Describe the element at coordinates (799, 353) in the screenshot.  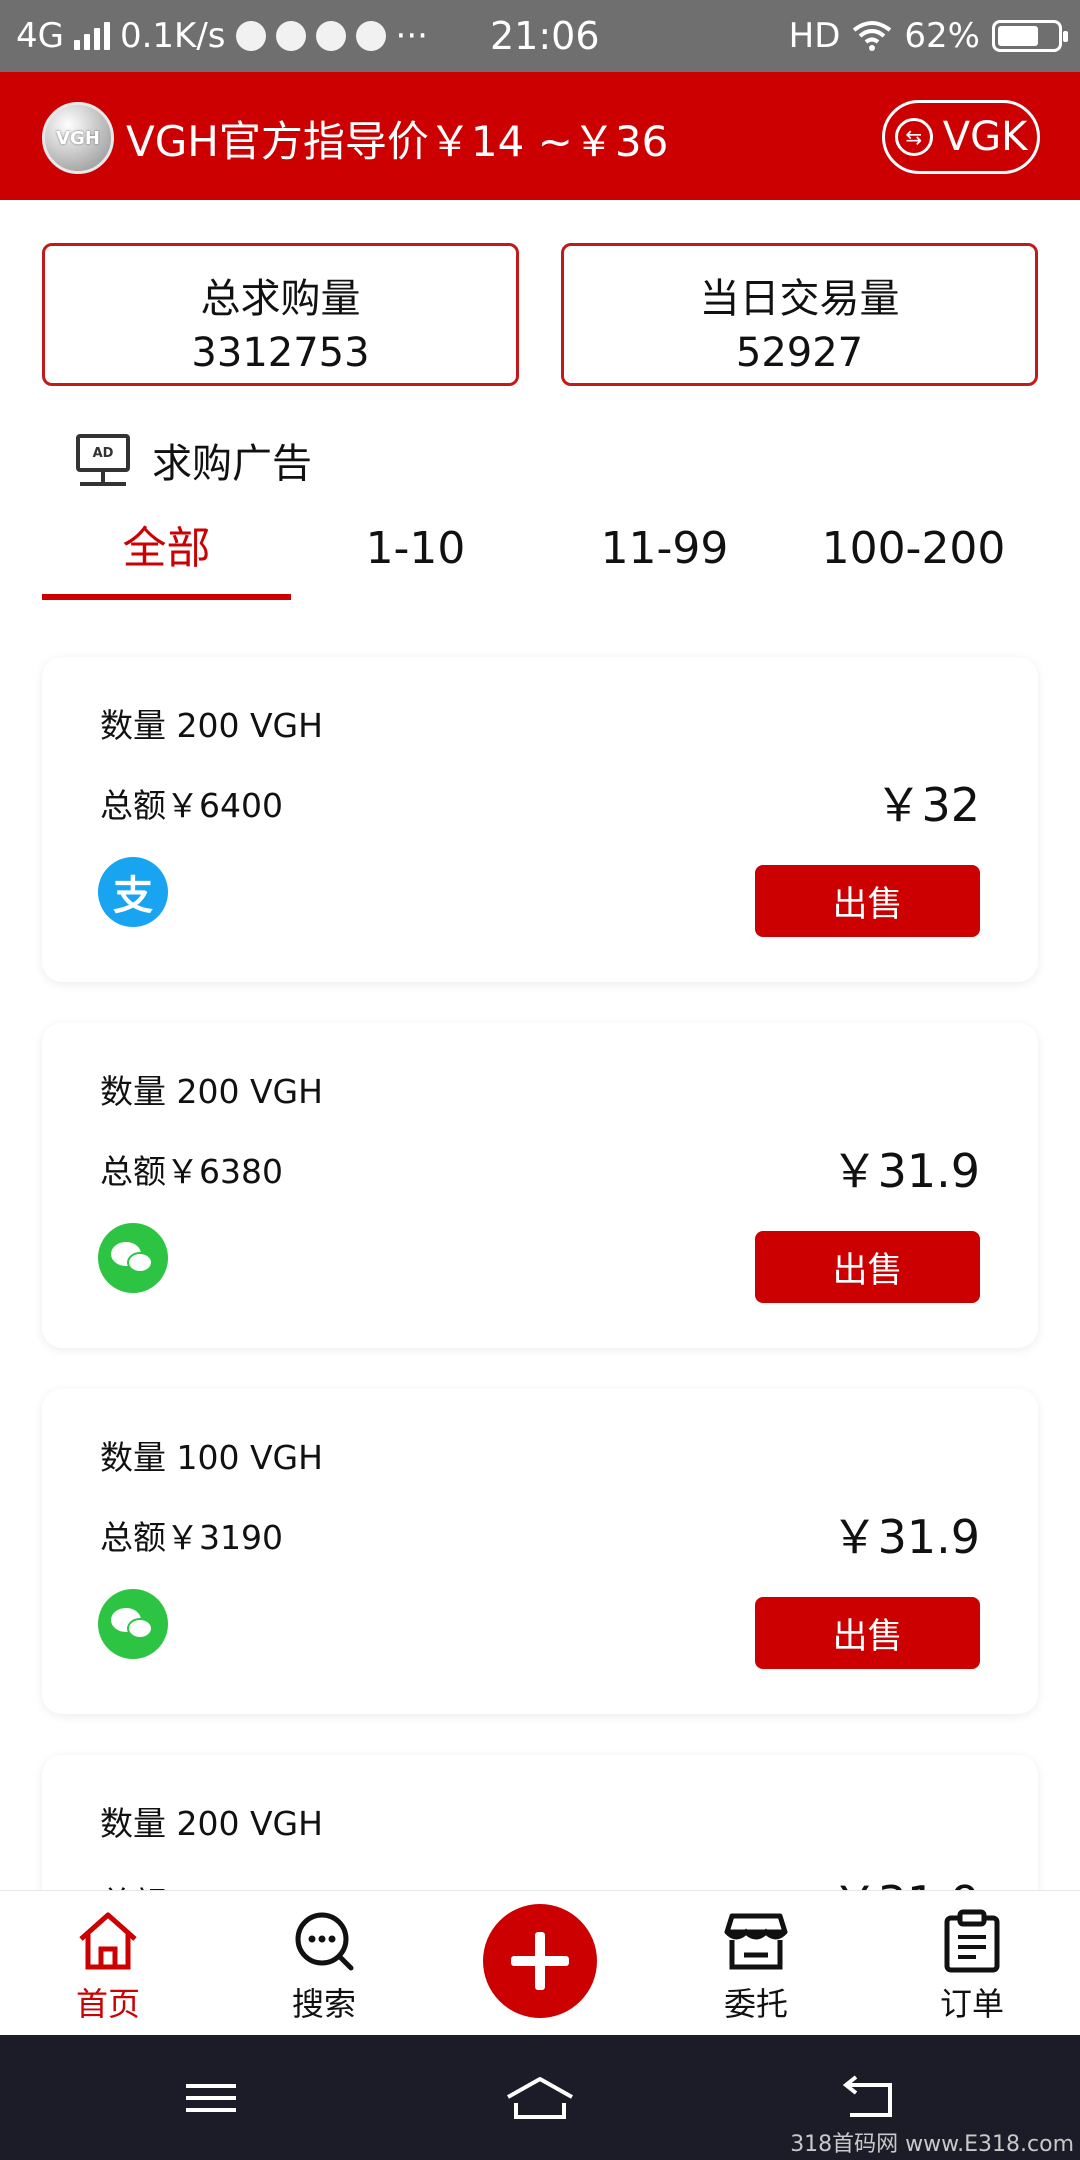
I see `stat-value: 52927` at that location.